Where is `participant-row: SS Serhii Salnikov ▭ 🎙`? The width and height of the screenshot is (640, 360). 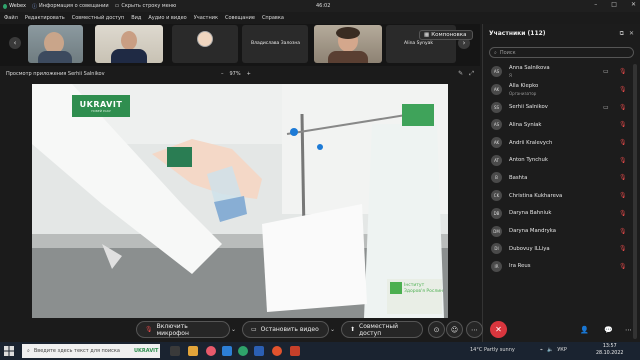 participant-row: SS Serhii Salnikov ▭ 🎙 is located at coordinates (561, 107).